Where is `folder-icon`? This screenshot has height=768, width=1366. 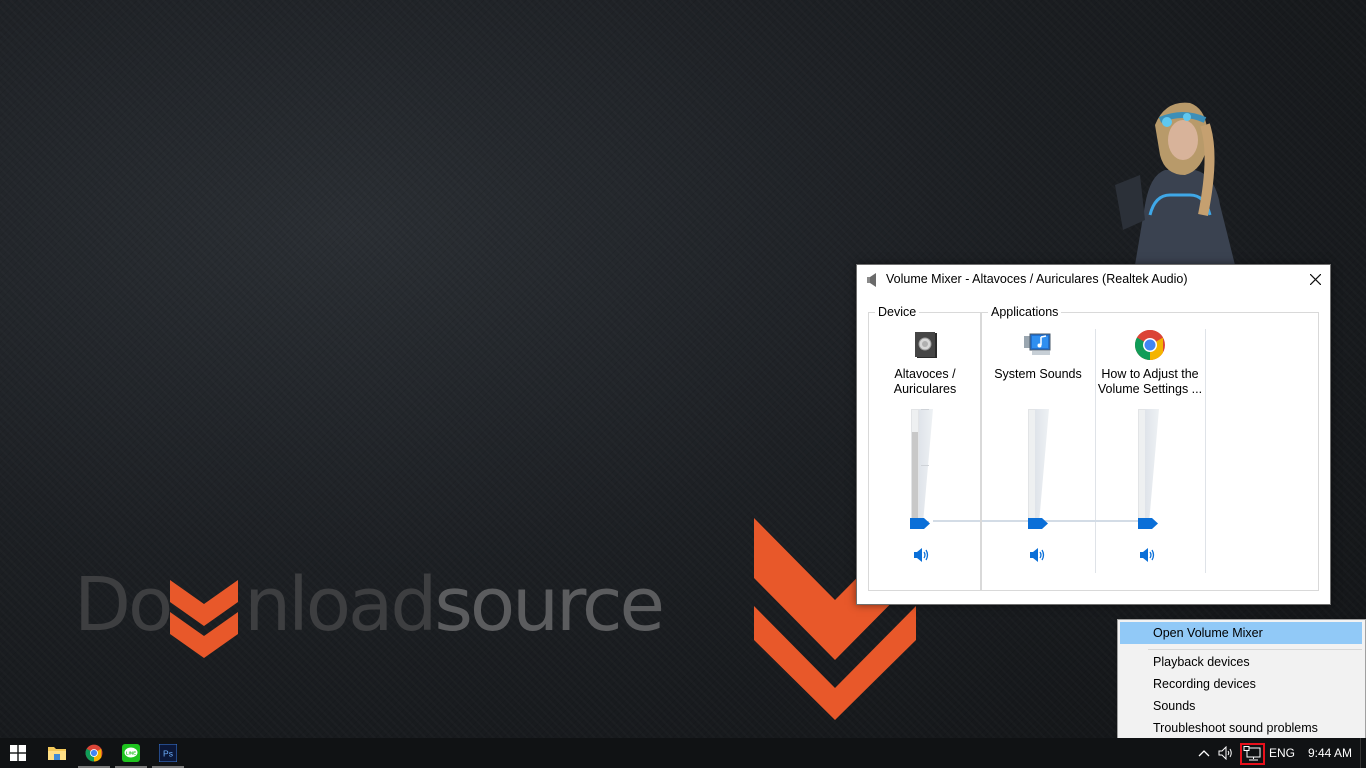 folder-icon is located at coordinates (57, 753).